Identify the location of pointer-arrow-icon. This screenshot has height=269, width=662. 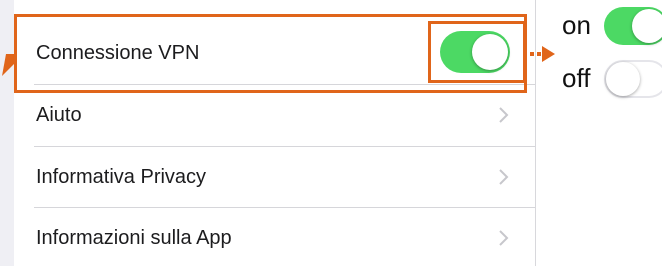
(9, 65).